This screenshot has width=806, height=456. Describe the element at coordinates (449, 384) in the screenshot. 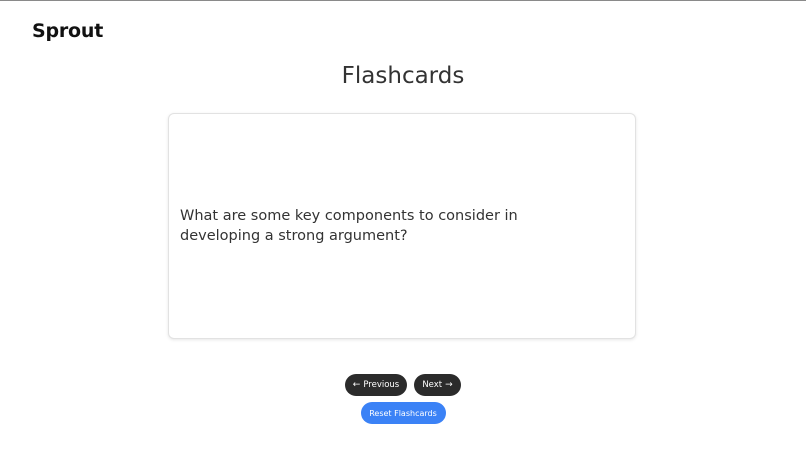

I see `arrow-right-icon: →` at that location.